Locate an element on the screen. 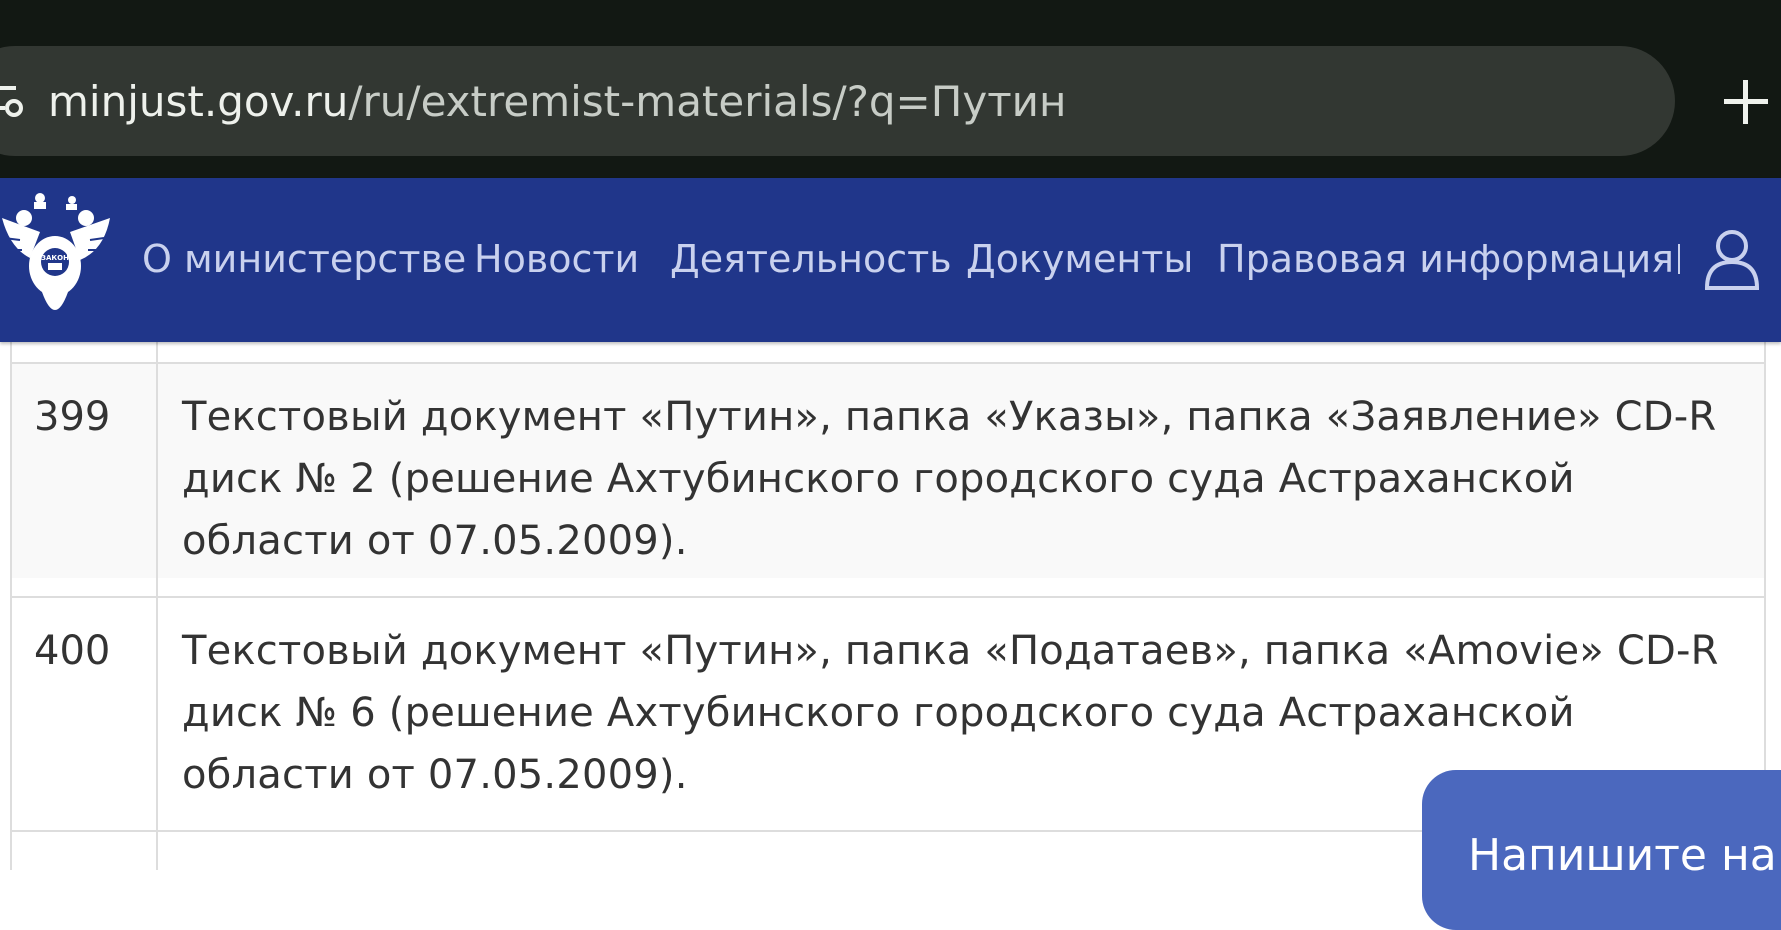 The height and width of the screenshot is (930, 1781). nav-item-activity: Деятельность is located at coordinates (811, 259).